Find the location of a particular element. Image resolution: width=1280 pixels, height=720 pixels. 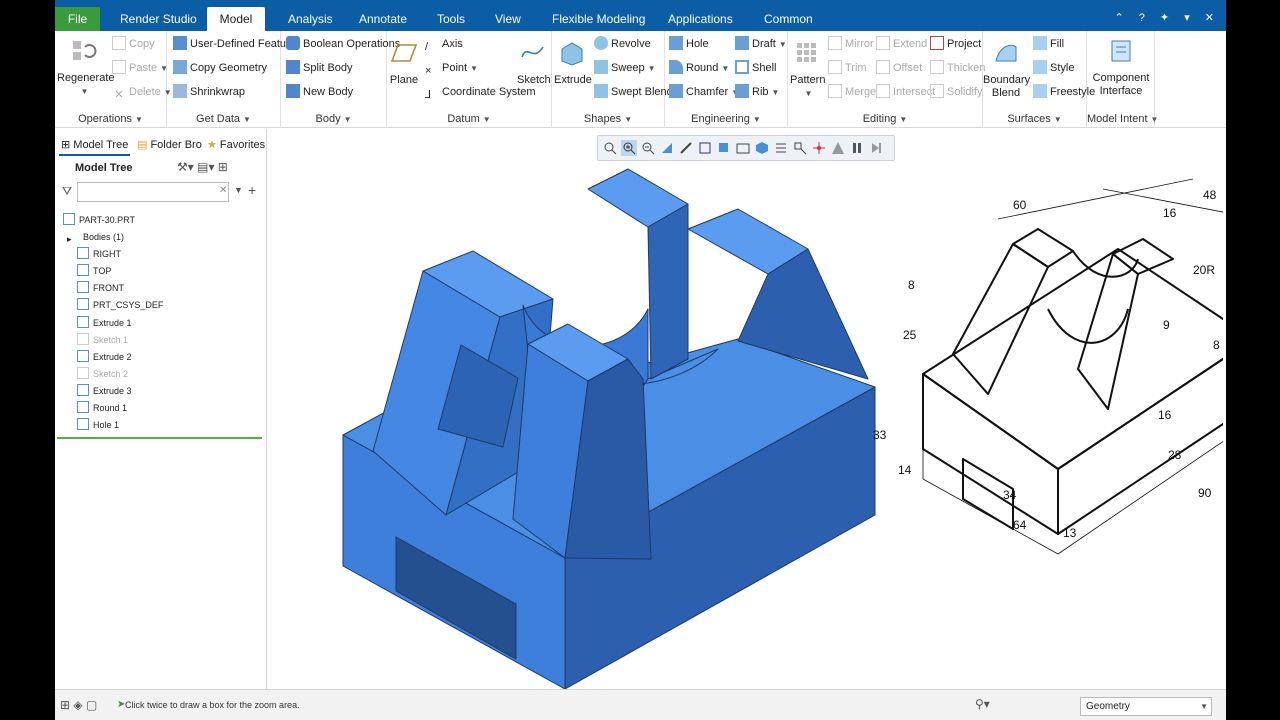

group-label-datum: Datum ▼ is located at coordinates (469, 119).